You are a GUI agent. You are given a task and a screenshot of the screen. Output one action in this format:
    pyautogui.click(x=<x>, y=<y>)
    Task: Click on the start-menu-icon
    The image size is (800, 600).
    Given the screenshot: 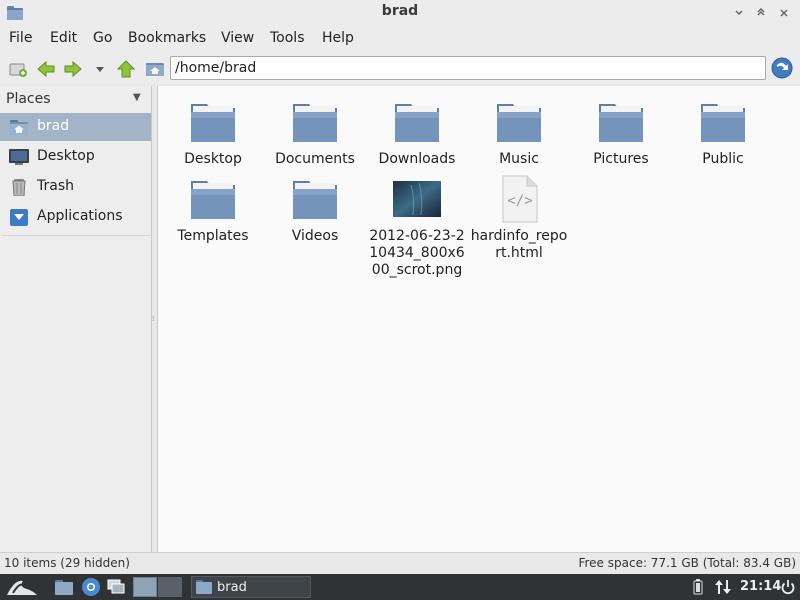 What is the action you would take?
    pyautogui.click(x=22, y=587)
    